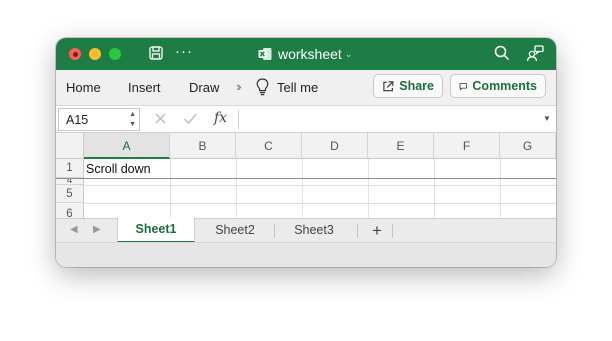  What do you see at coordinates (83, 87) in the screenshot?
I see `tab-home: Home` at bounding box center [83, 87].